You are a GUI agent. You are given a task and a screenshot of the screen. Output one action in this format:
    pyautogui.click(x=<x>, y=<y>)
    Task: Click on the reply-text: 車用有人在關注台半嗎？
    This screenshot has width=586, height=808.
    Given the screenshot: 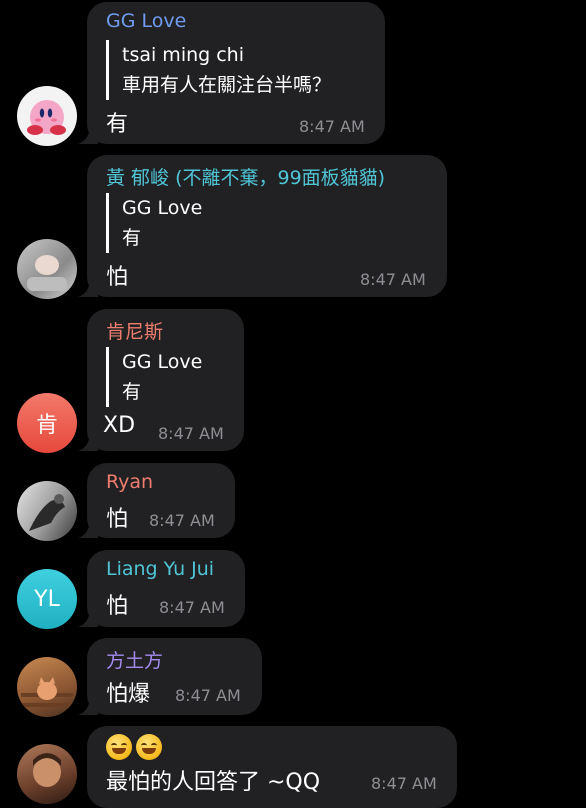 What is the action you would take?
    pyautogui.click(x=227, y=85)
    